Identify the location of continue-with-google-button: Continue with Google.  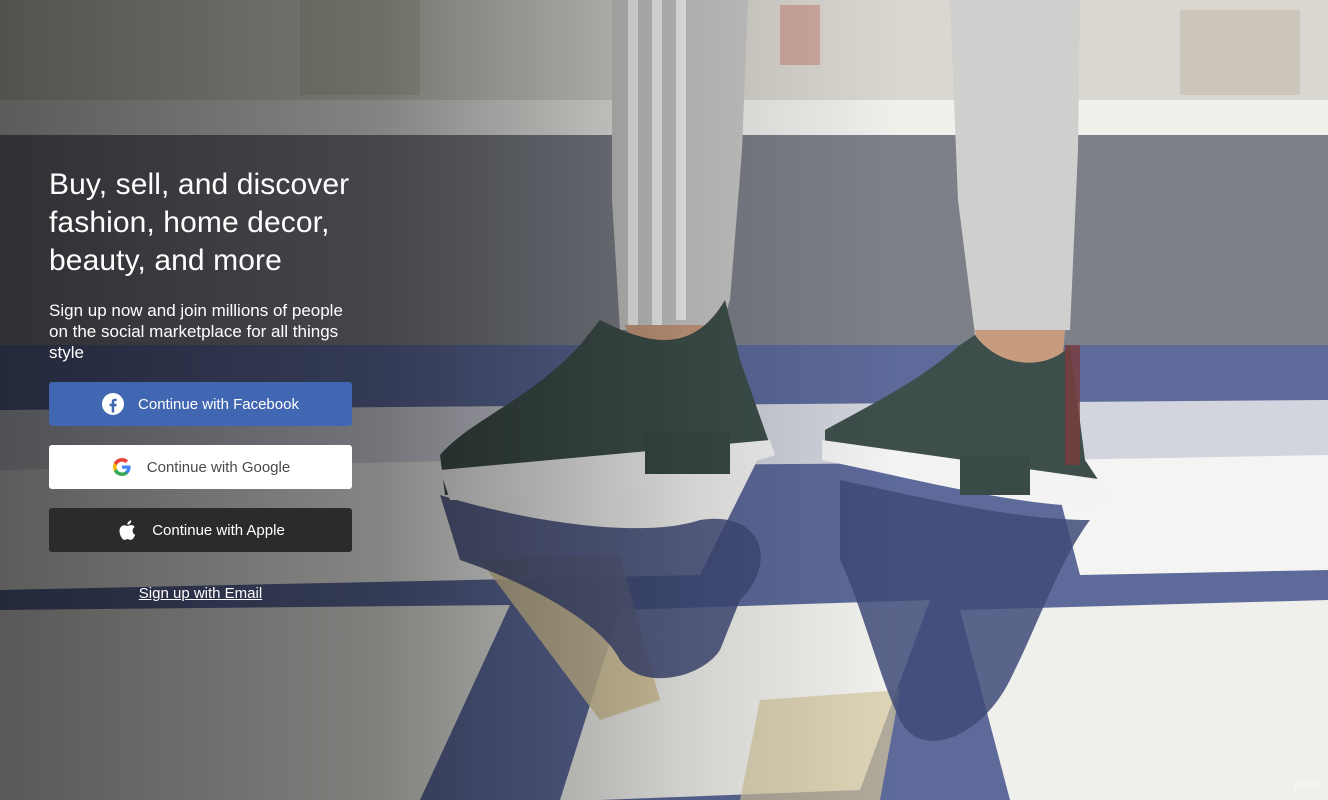
(200, 467).